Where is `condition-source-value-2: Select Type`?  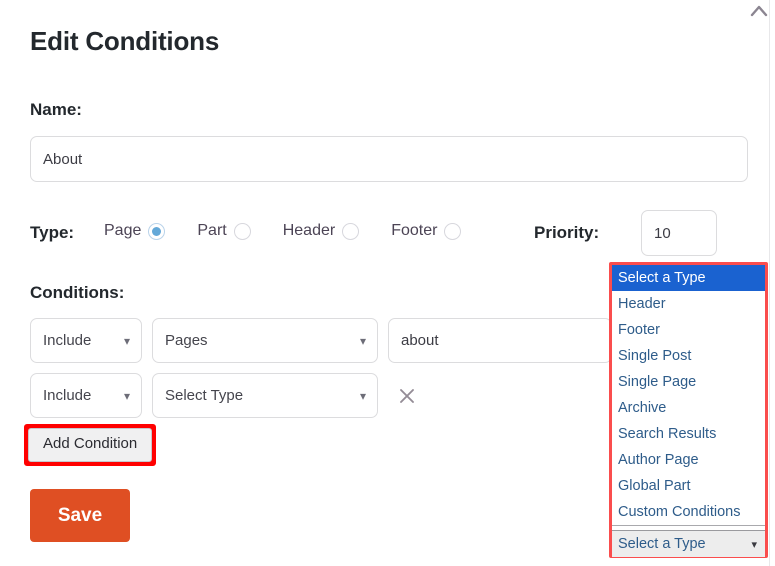
condition-source-value-2: Select Type is located at coordinates (204, 395).